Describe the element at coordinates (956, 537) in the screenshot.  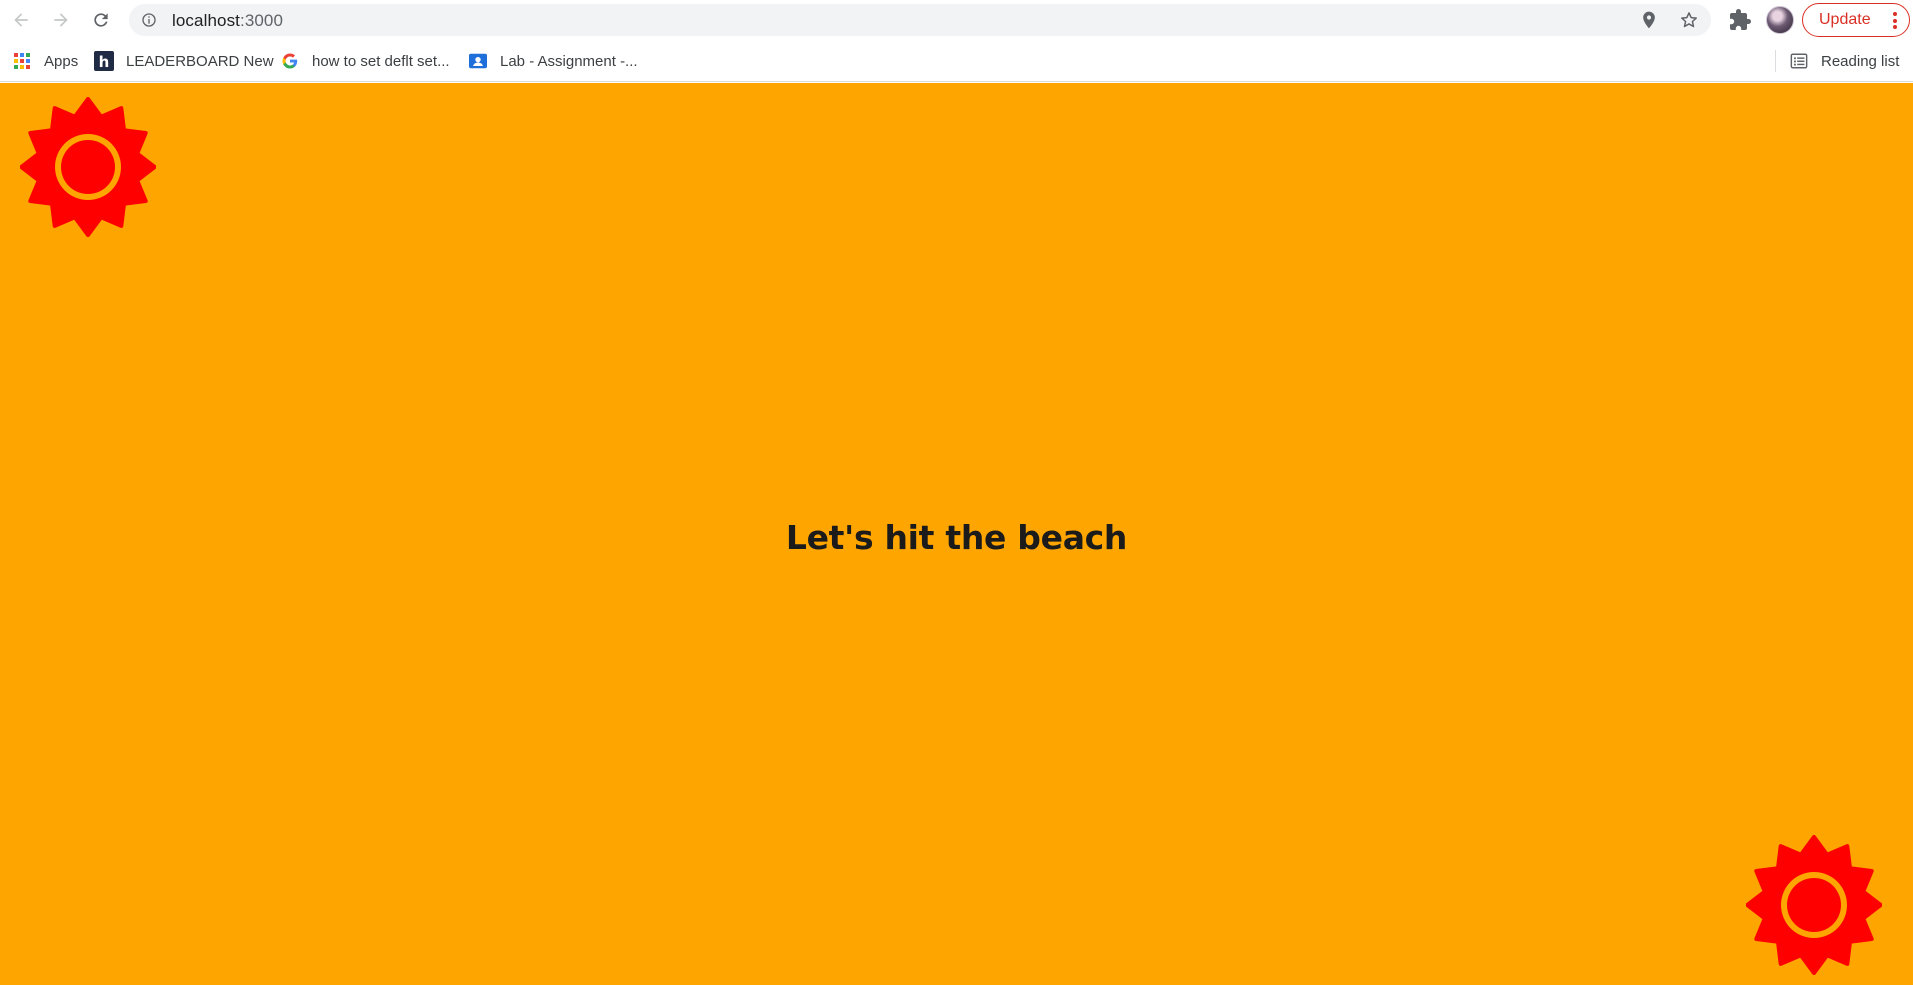
I see `page-heading: Let's hit the beach` at that location.